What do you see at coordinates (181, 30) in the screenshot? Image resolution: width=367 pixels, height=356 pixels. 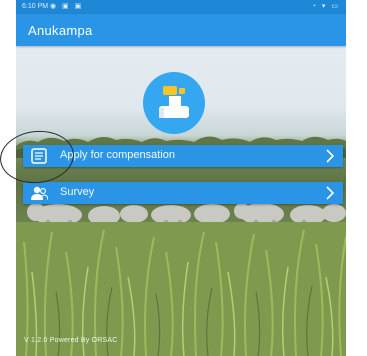 I see `app-bar: Anukampa` at bounding box center [181, 30].